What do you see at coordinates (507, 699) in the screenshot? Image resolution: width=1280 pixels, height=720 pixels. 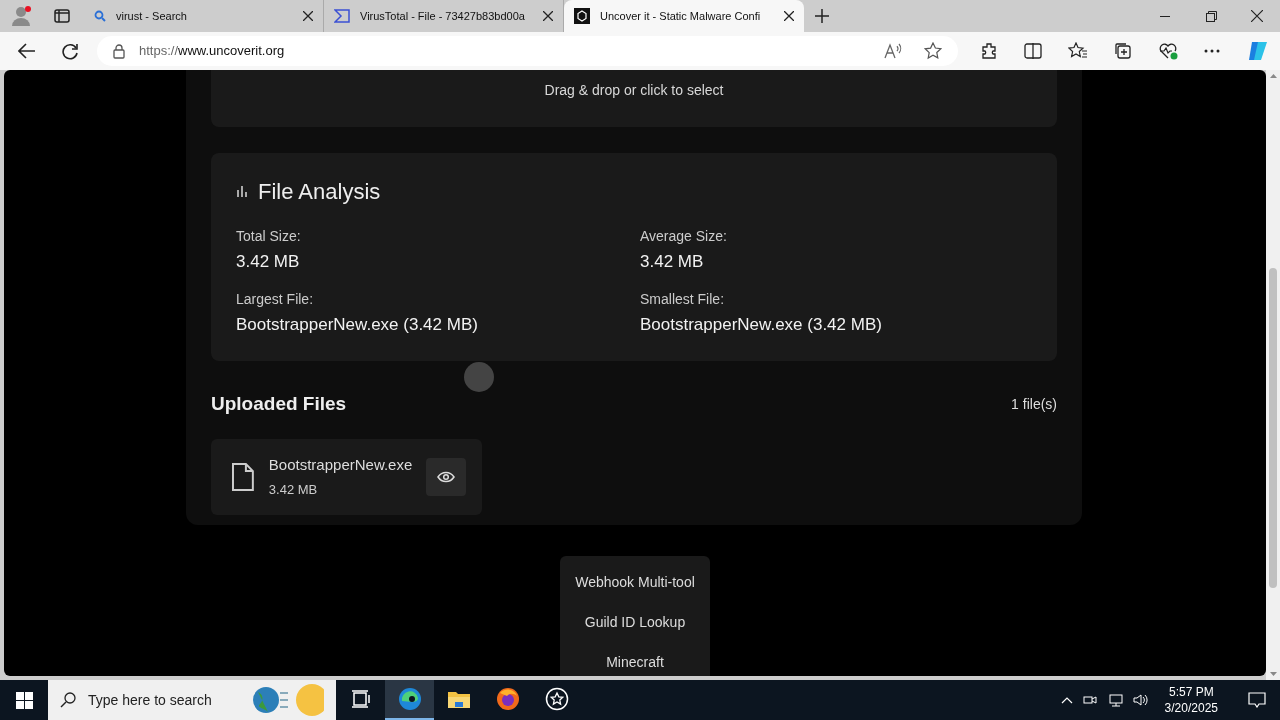 I see `firefox-icon` at bounding box center [507, 699].